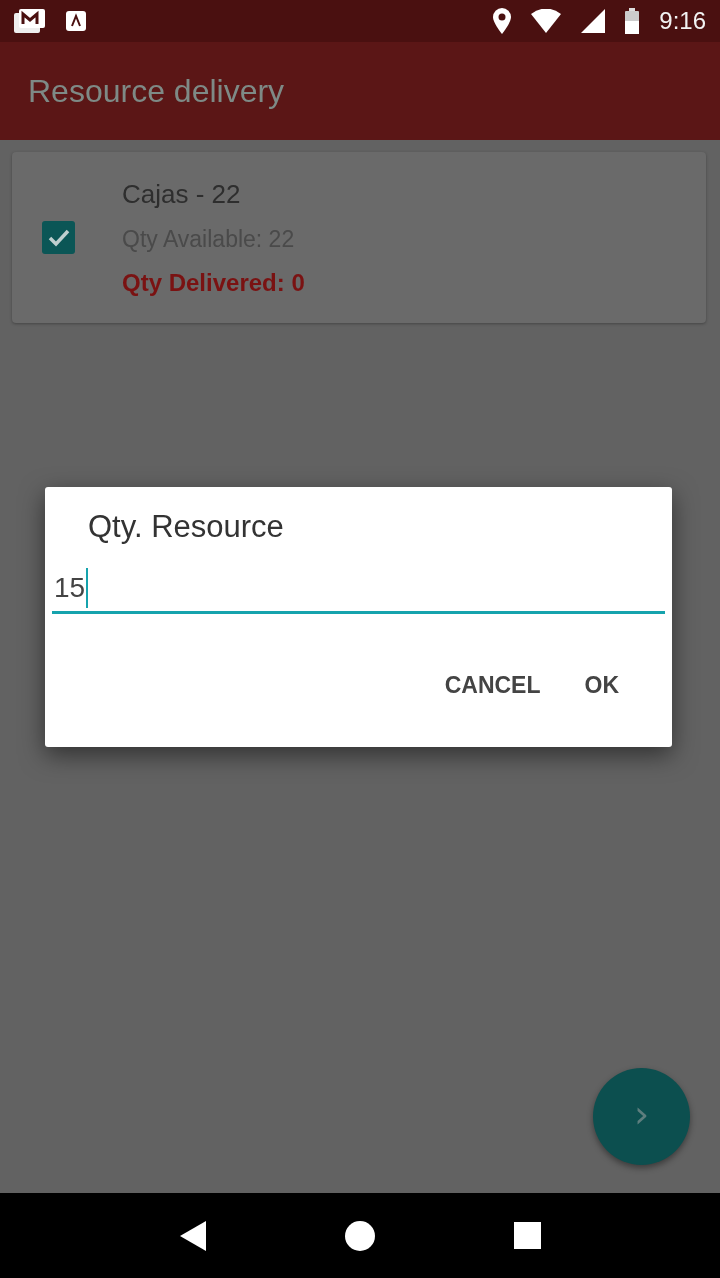  Describe the element at coordinates (358, 589) in the screenshot. I see `input-field: 15` at that location.